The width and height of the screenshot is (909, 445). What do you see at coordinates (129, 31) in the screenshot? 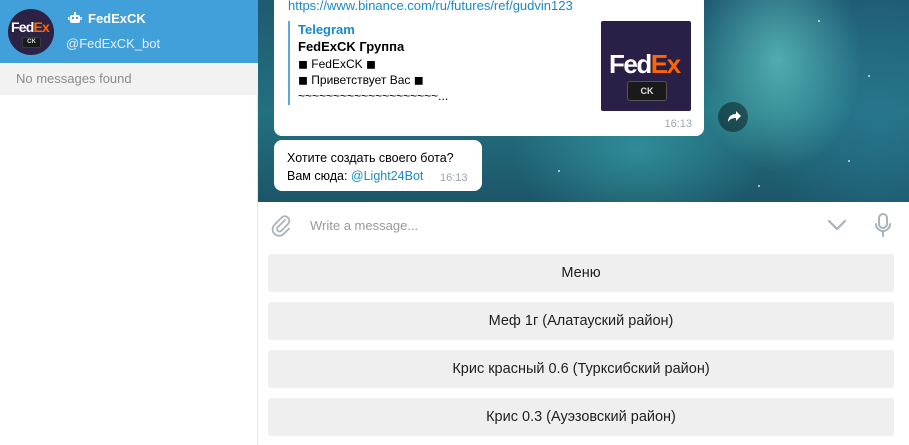
I see `chat-list-item-fedexck: FedEx CK FedExCK @FedExCK_bot` at bounding box center [129, 31].